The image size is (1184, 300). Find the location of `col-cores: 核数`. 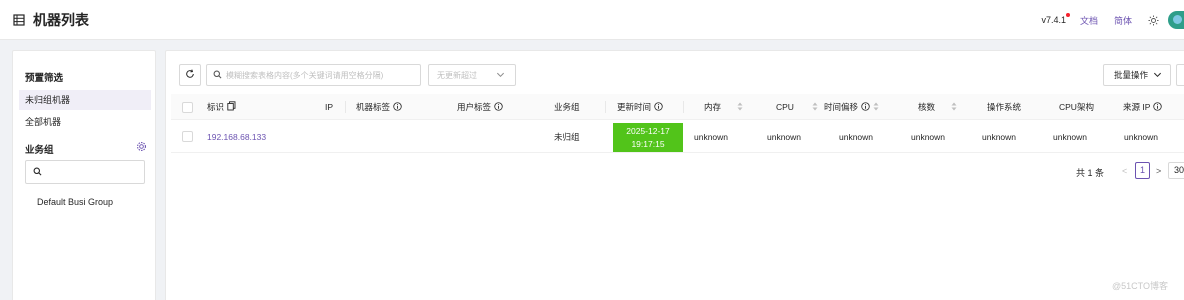

col-cores: 核数 is located at coordinates (937, 107).